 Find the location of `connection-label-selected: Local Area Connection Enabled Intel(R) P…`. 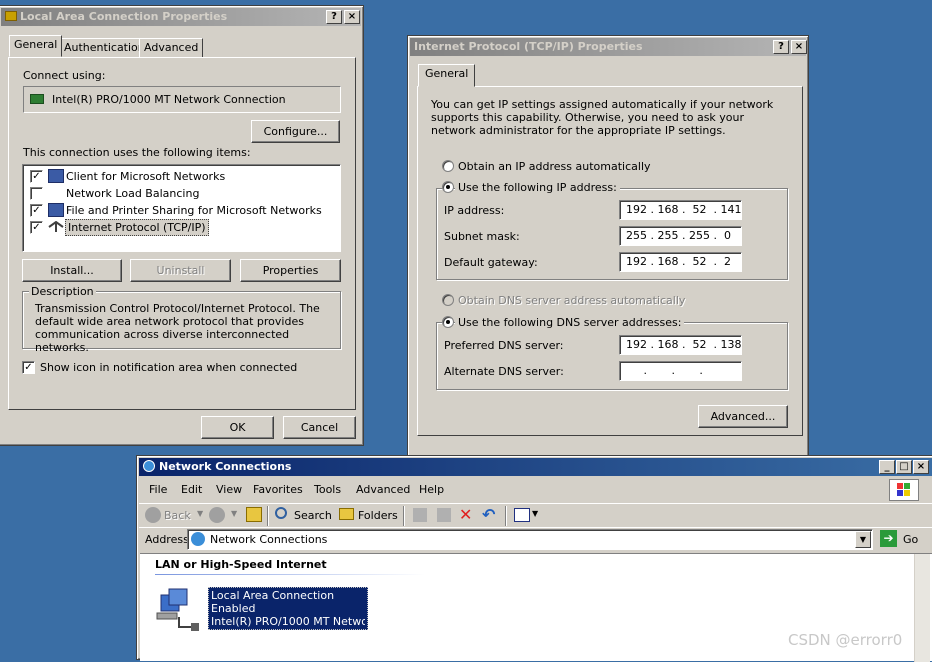

connection-label-selected: Local Area Connection Enabled Intel(R) P… is located at coordinates (288, 608).